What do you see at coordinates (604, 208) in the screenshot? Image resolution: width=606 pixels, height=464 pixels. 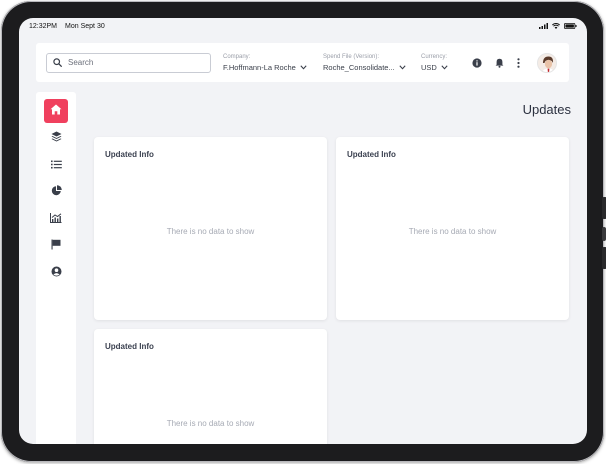 I see `volume-up-button` at bounding box center [604, 208].